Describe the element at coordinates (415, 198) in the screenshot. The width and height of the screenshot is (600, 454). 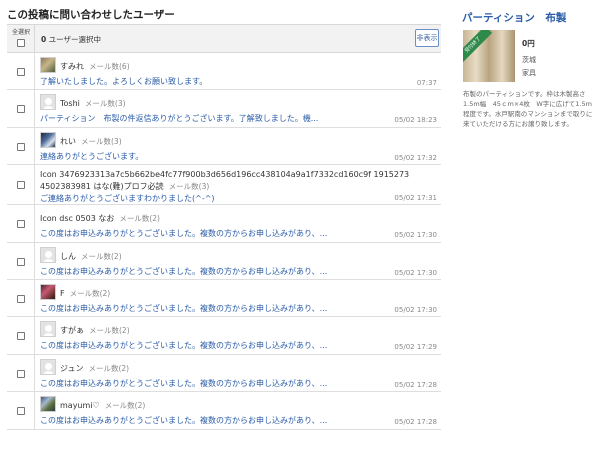
I see `message-time: 05/02 17:31` at that location.